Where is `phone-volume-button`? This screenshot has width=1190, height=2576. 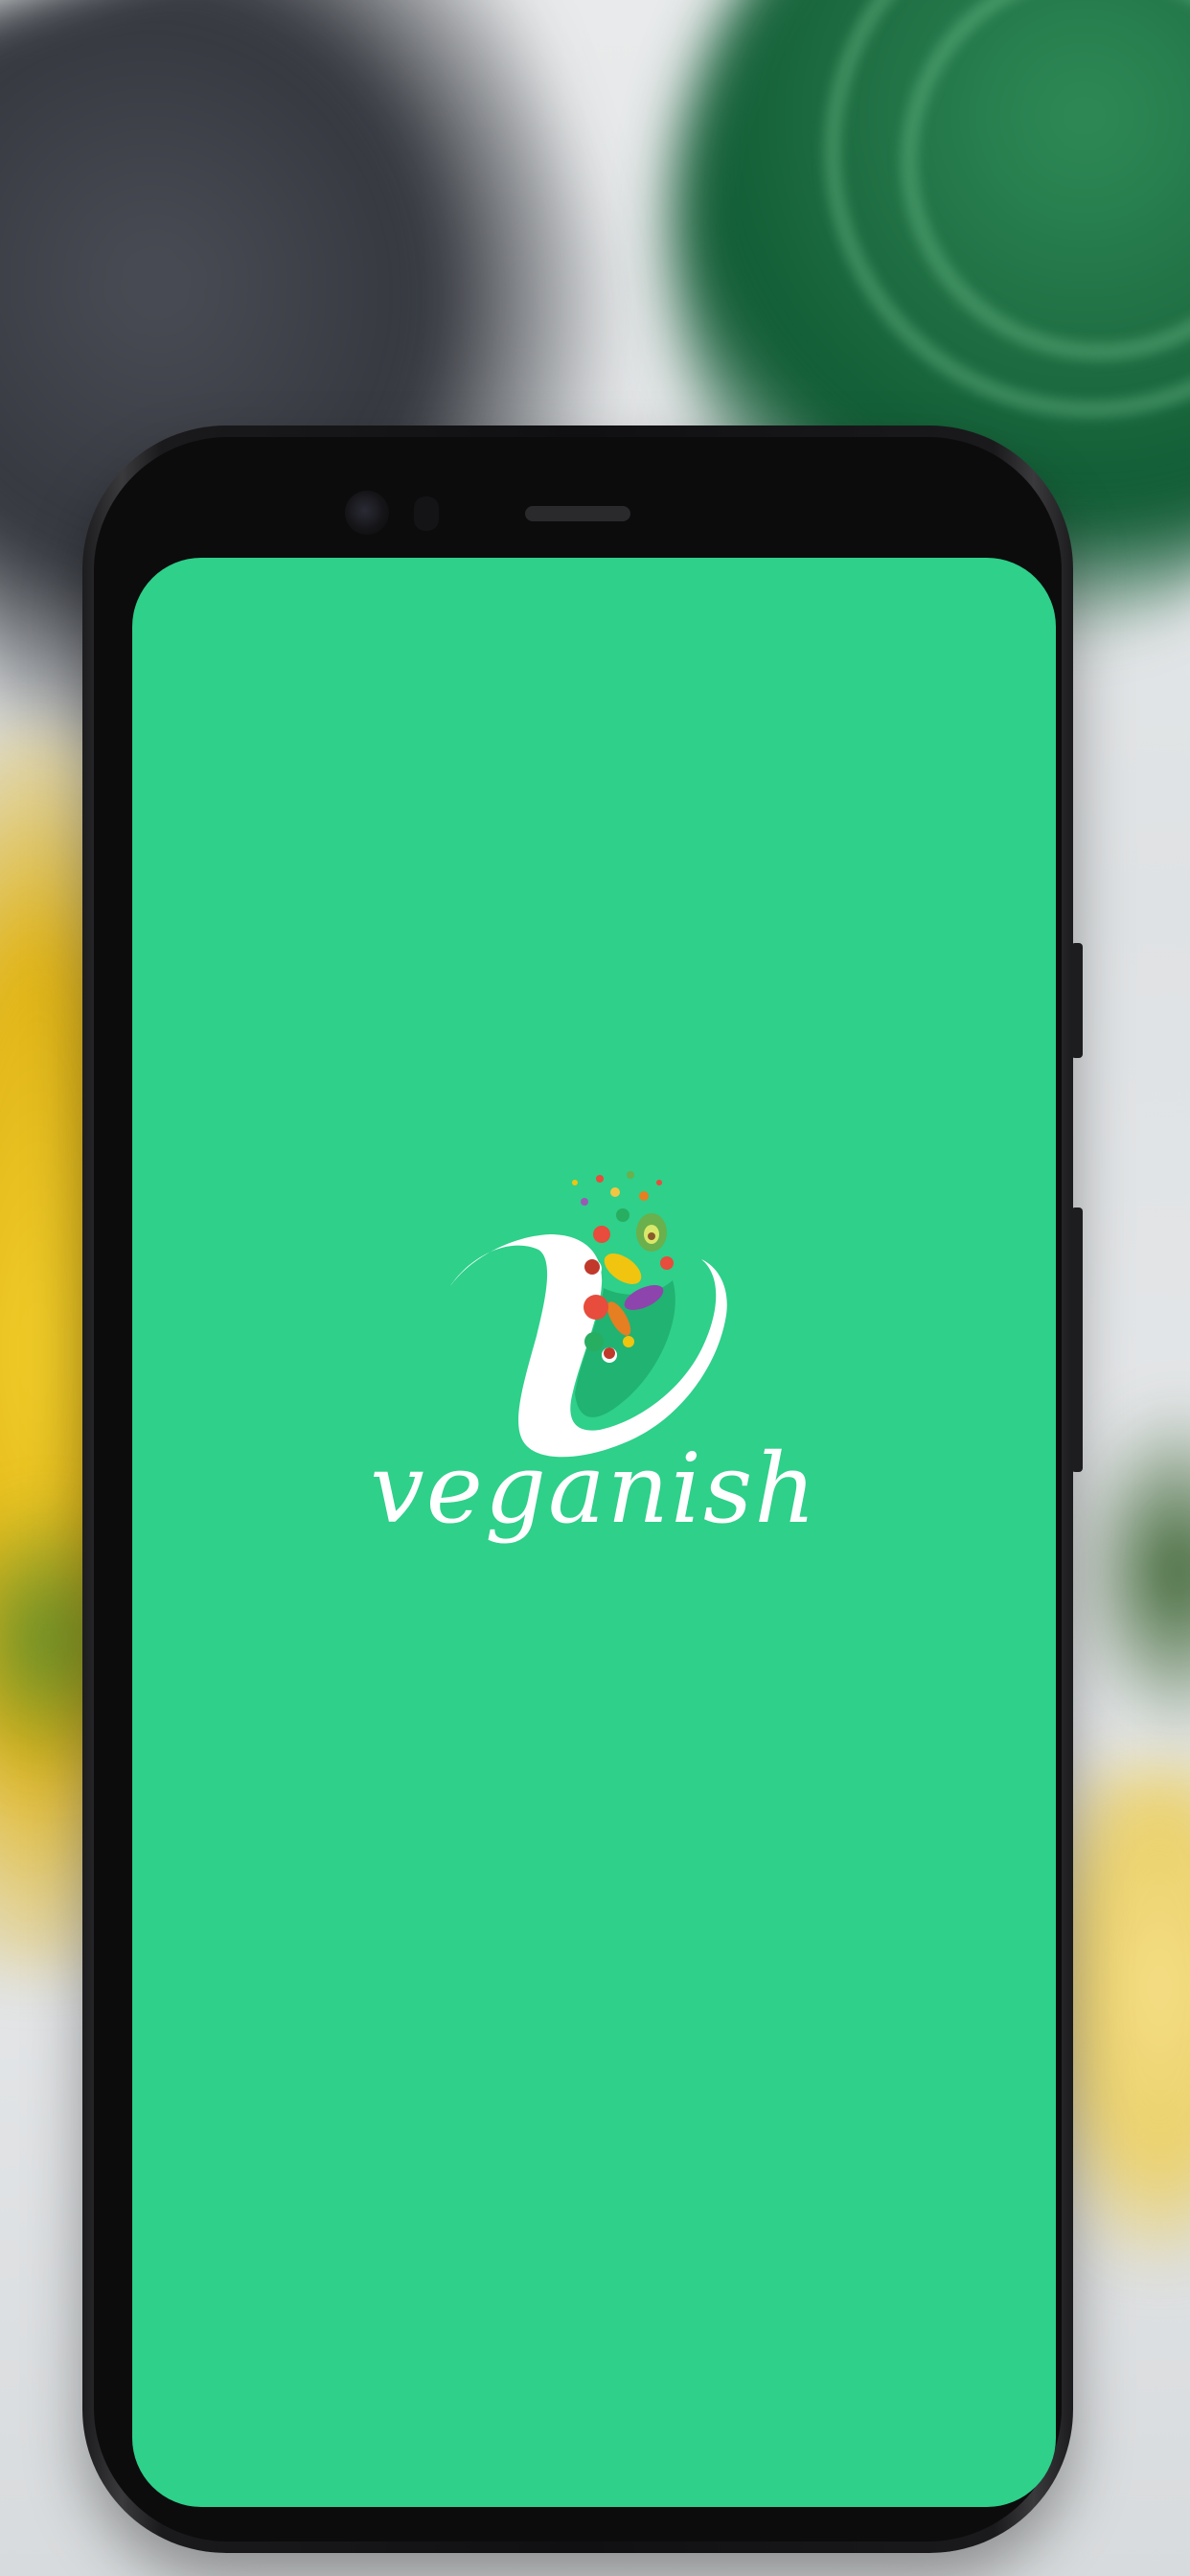
phone-volume-button is located at coordinates (1077, 1340).